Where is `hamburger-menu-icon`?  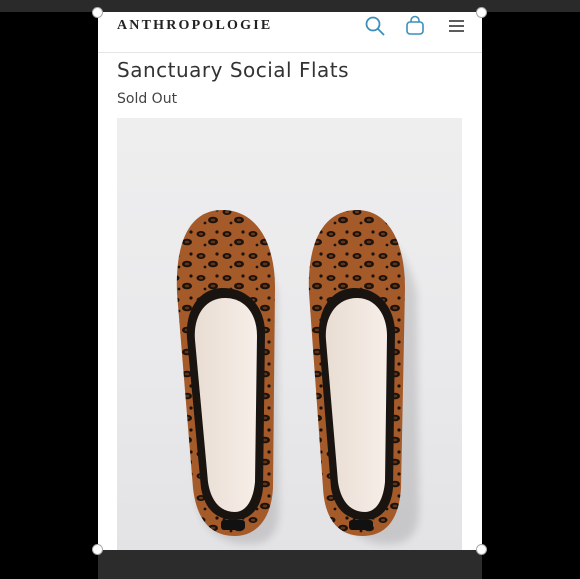 hamburger-menu-icon is located at coordinates (457, 26).